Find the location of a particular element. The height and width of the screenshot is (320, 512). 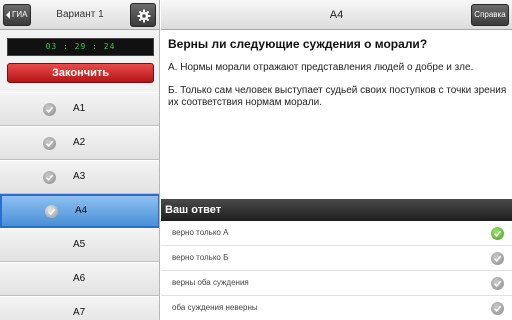

question-item-a4: А4 is located at coordinates (79, 211).